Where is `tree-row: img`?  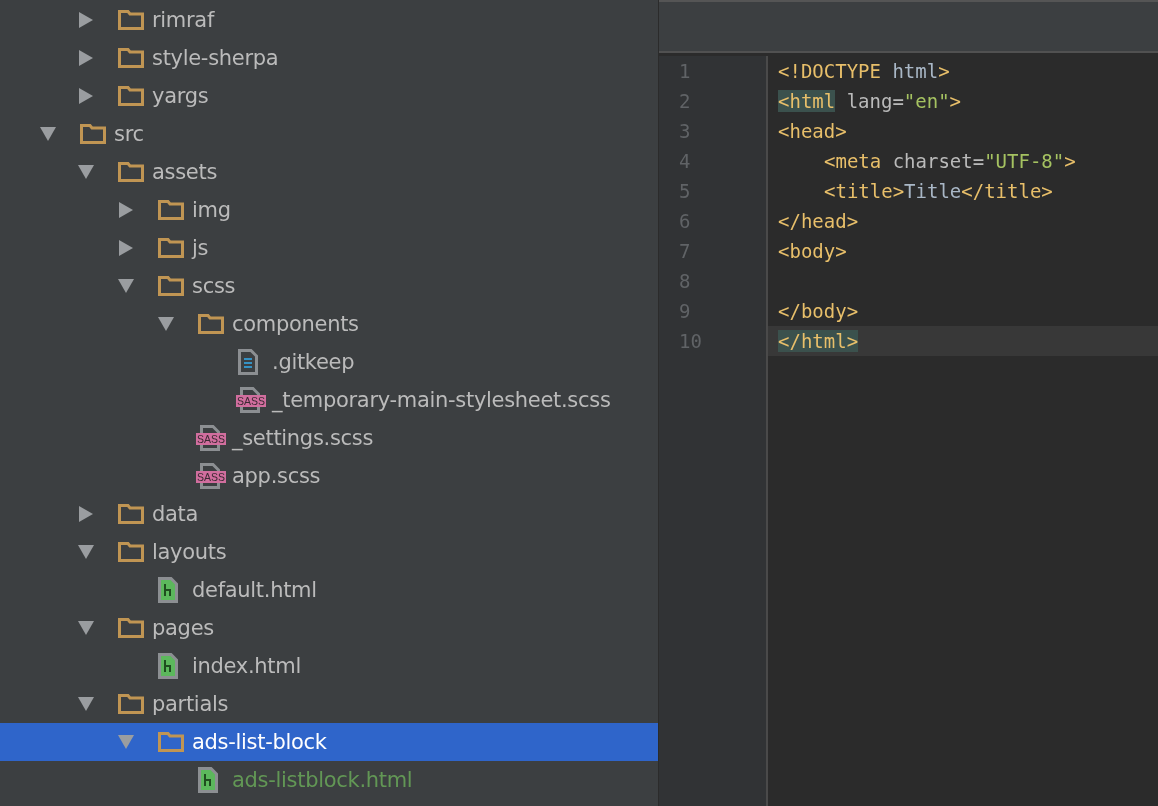 tree-row: img is located at coordinates (329, 210).